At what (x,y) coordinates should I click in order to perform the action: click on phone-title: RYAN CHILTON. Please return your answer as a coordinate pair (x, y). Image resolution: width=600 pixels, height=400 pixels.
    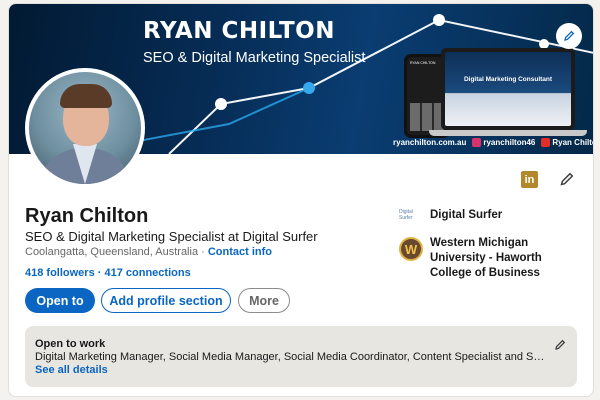
    Looking at the image, I should click on (423, 63).